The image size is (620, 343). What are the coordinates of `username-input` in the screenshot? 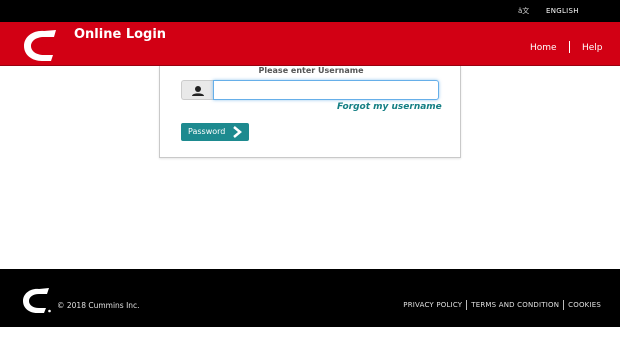 It's located at (326, 90).